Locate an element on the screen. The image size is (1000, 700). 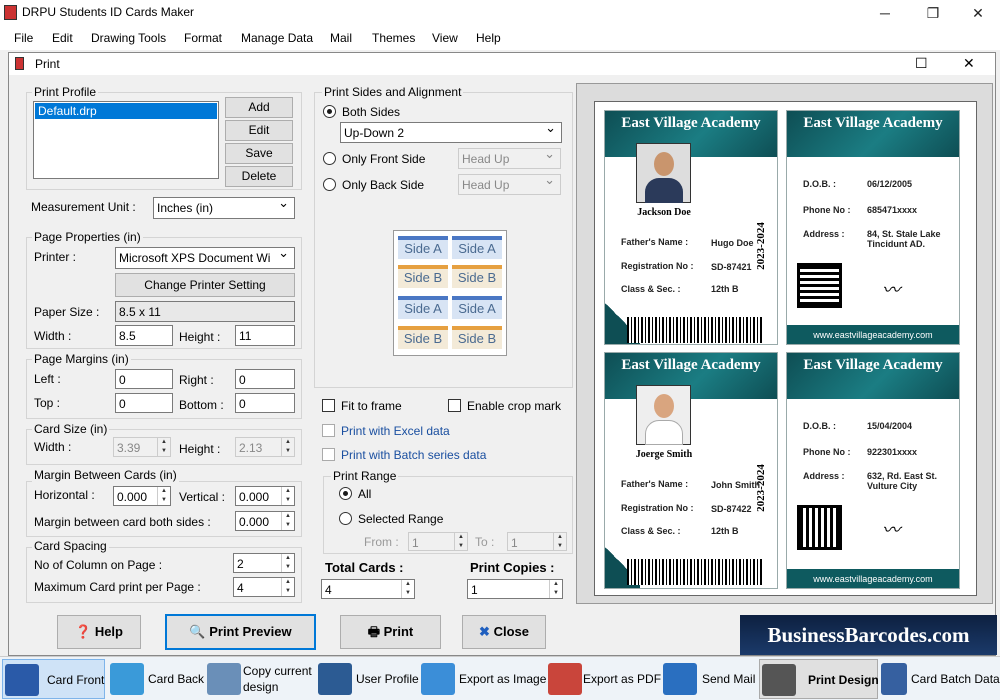
delete-profile-button: Delete is located at coordinates (259, 176).